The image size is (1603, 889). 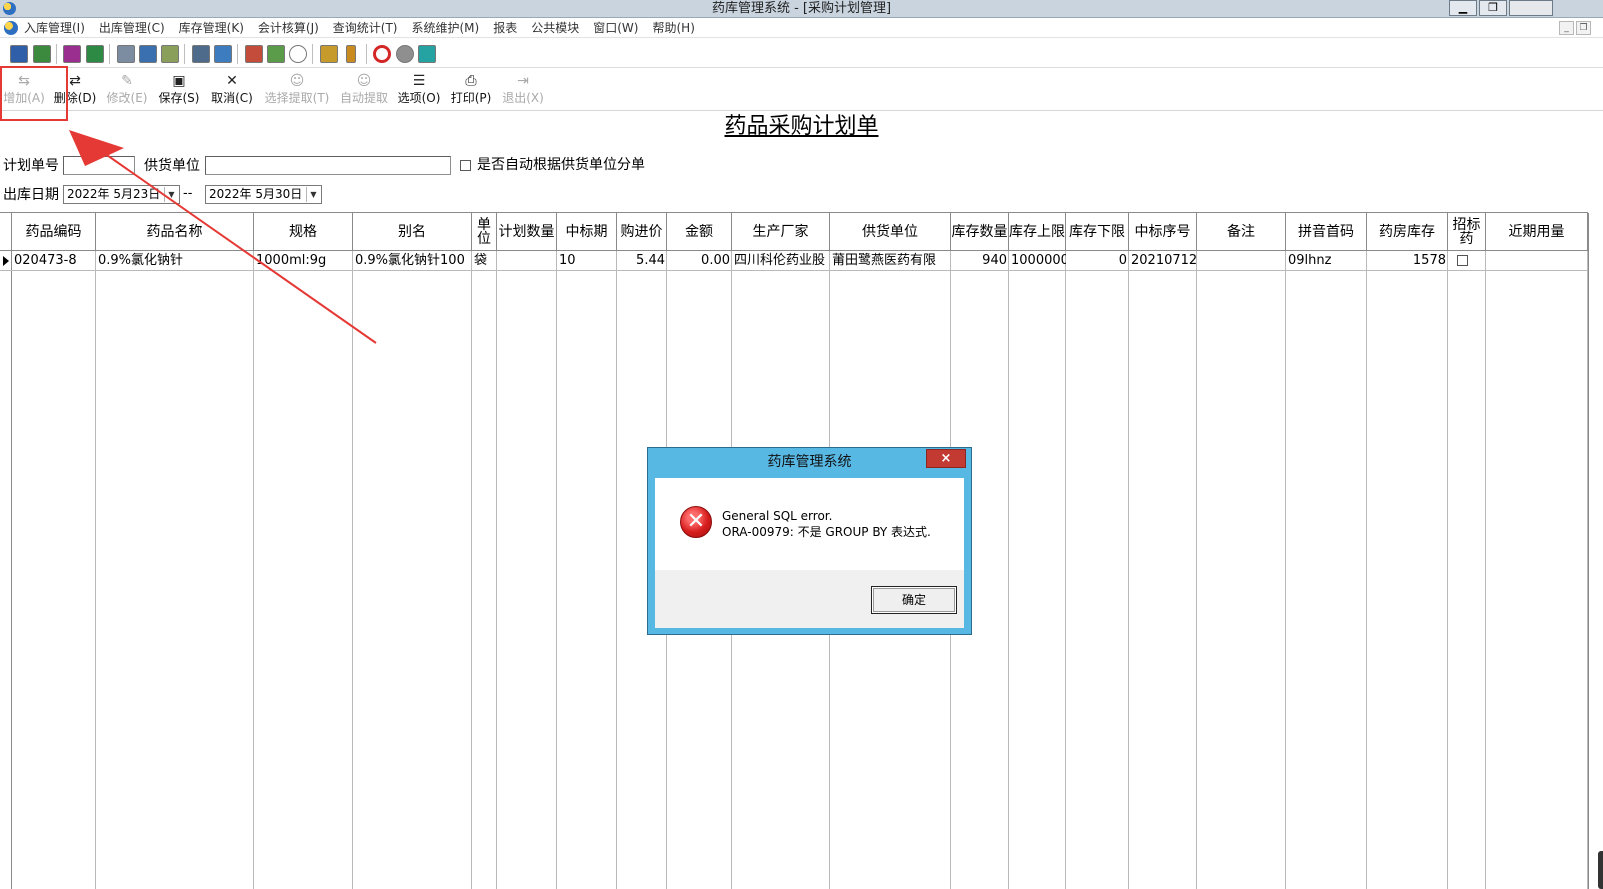 I want to click on column-header-stock-qty: 库存数量, so click(x=980, y=232).